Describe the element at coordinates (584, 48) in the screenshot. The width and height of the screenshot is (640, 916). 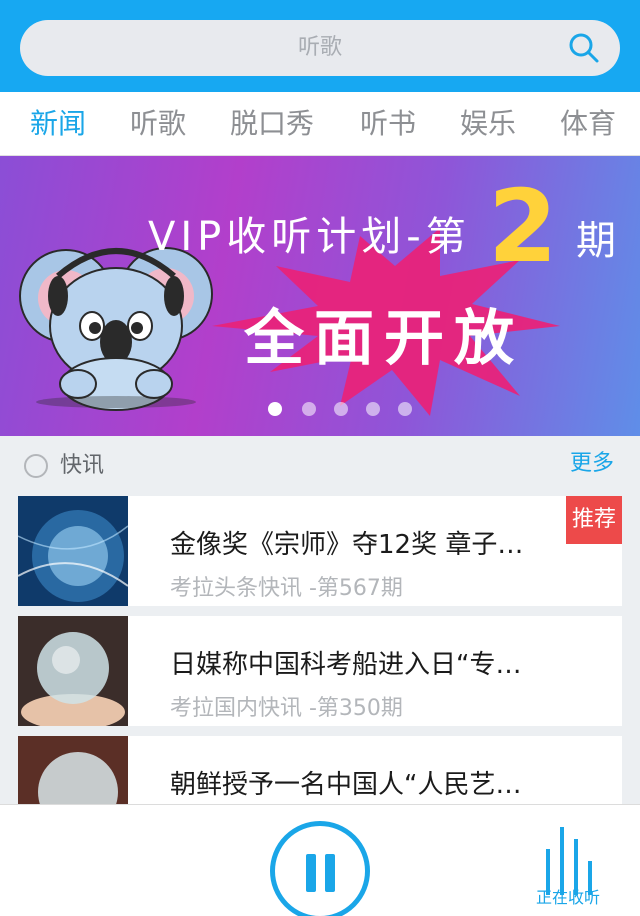
I see `search-icon` at that location.